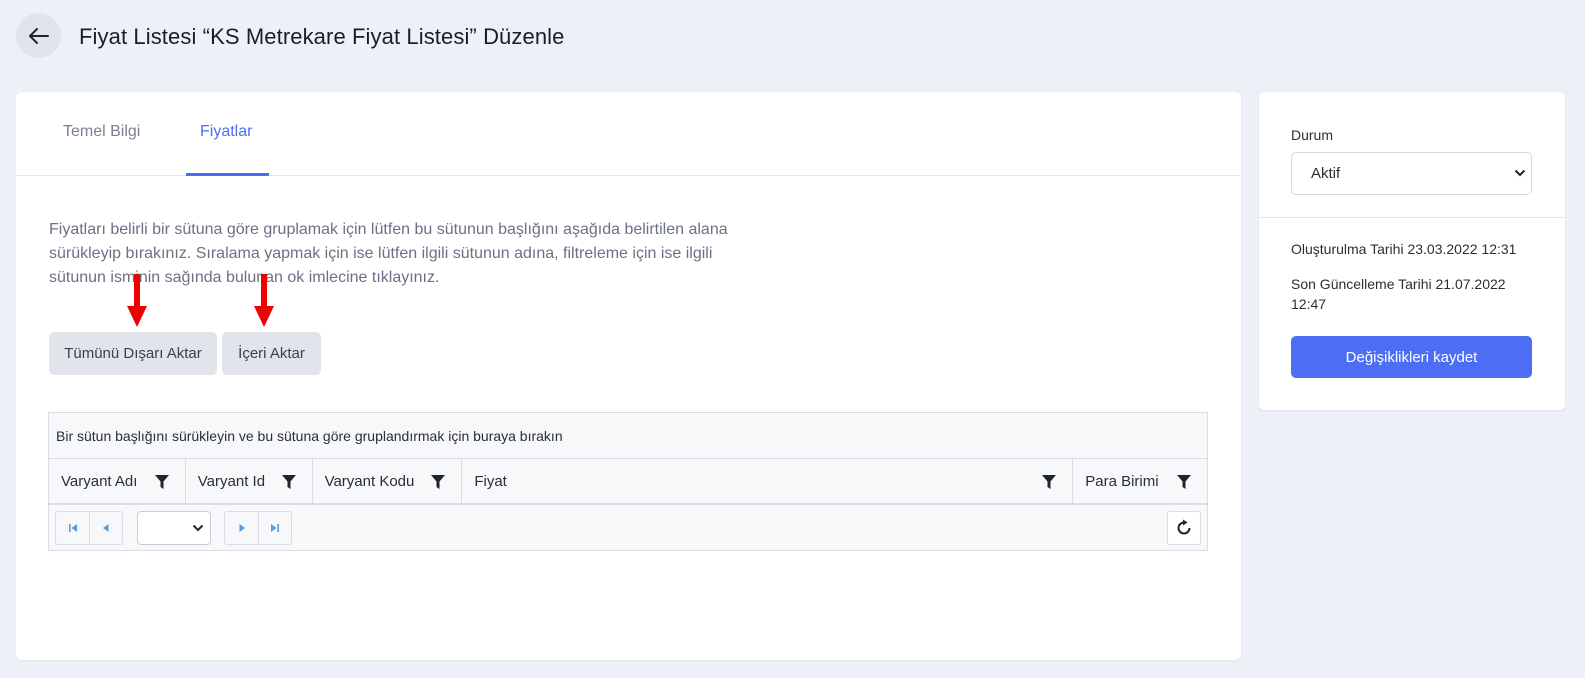  I want to click on import-button: İçeri Aktar, so click(271, 353).